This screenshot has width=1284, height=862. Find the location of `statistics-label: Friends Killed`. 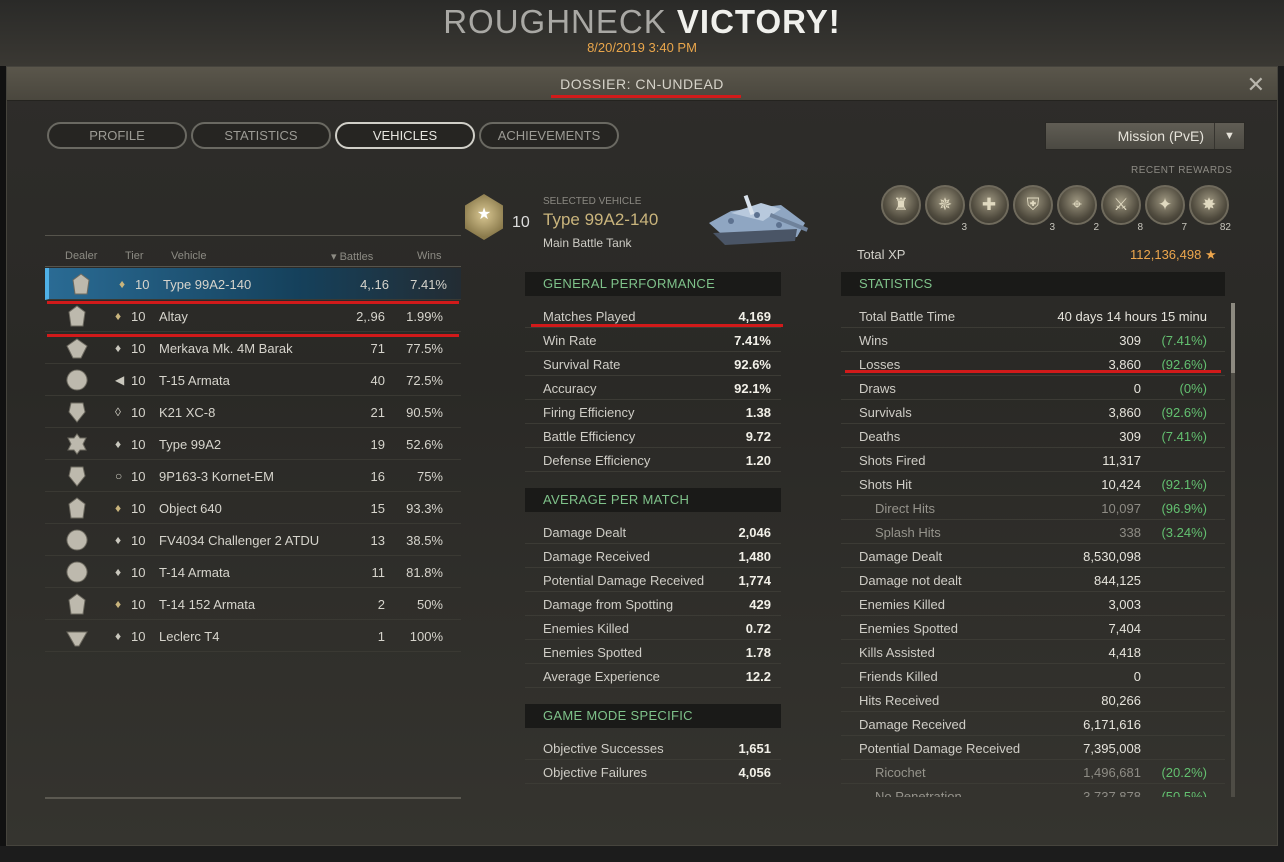

statistics-label: Friends Killed is located at coordinates (898, 676).